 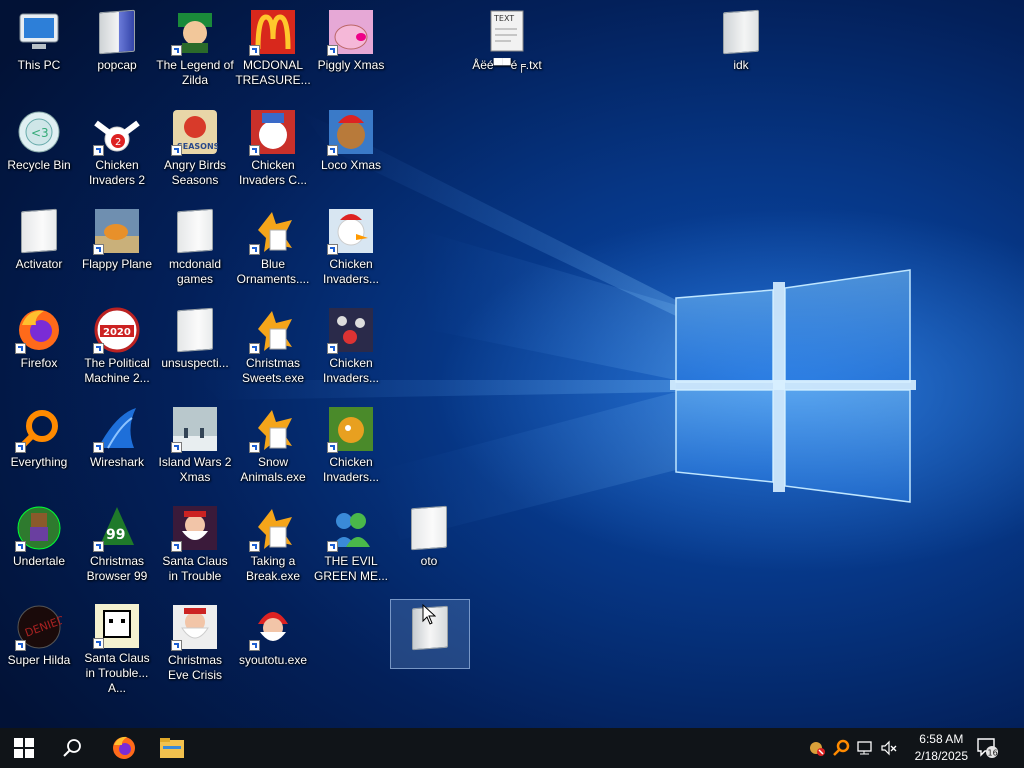 What do you see at coordinates (195, 152) in the screenshot?
I see `desktop-icon-angry-birds-seasons: SEASONS Angry Birds Seasons` at bounding box center [195, 152].